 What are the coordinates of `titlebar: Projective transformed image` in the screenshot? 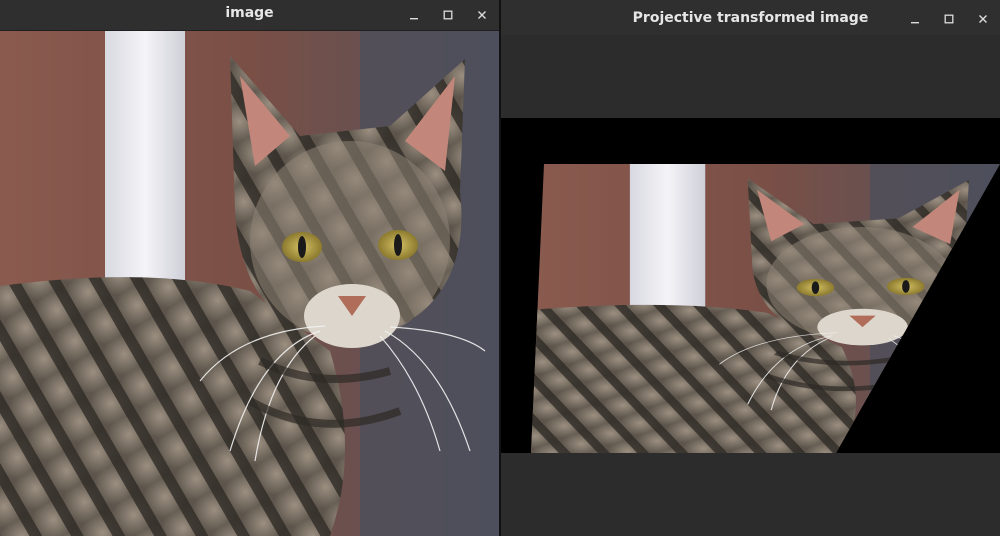 It's located at (750, 17).